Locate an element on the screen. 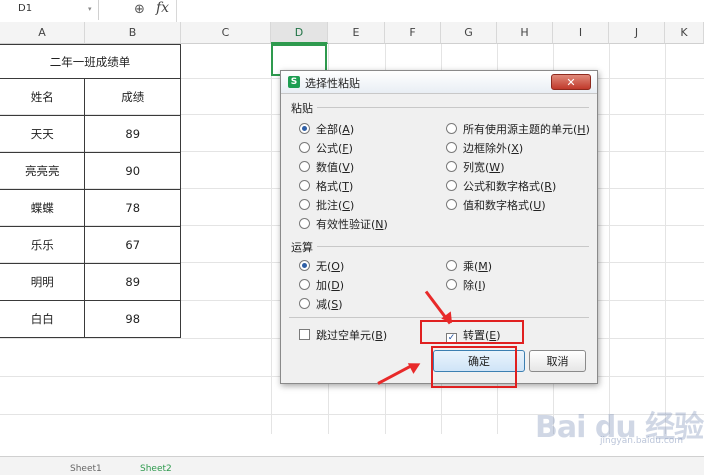 The image size is (704, 475). table-title: 二年一班成绩单 is located at coordinates (90, 61).